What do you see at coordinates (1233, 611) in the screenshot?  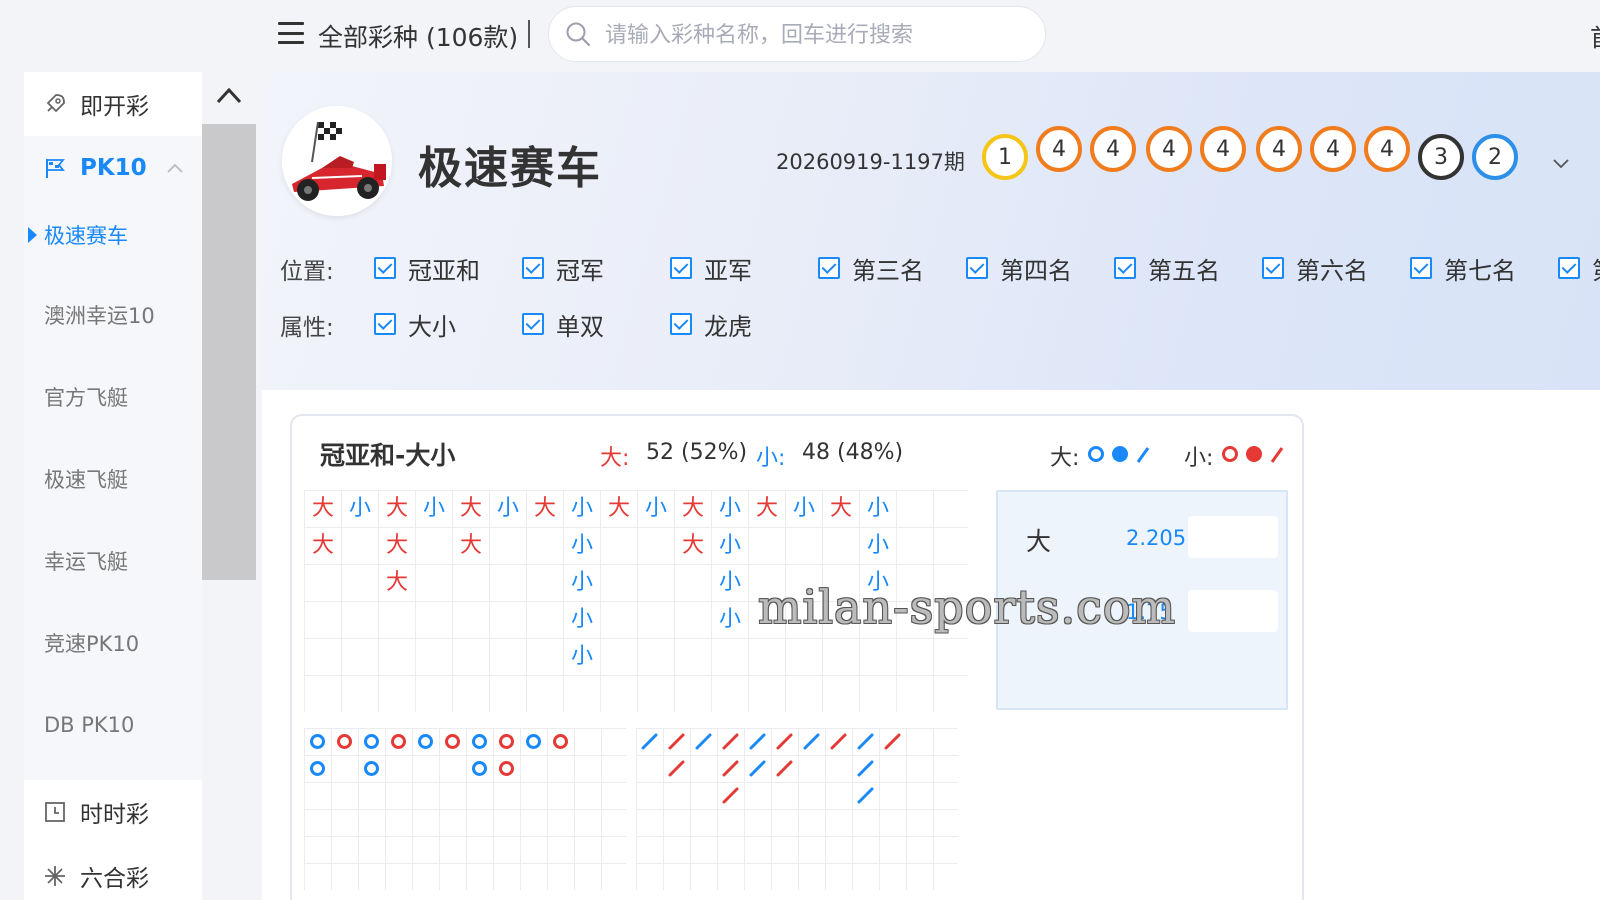 I see `bet-amount-small-input` at bounding box center [1233, 611].